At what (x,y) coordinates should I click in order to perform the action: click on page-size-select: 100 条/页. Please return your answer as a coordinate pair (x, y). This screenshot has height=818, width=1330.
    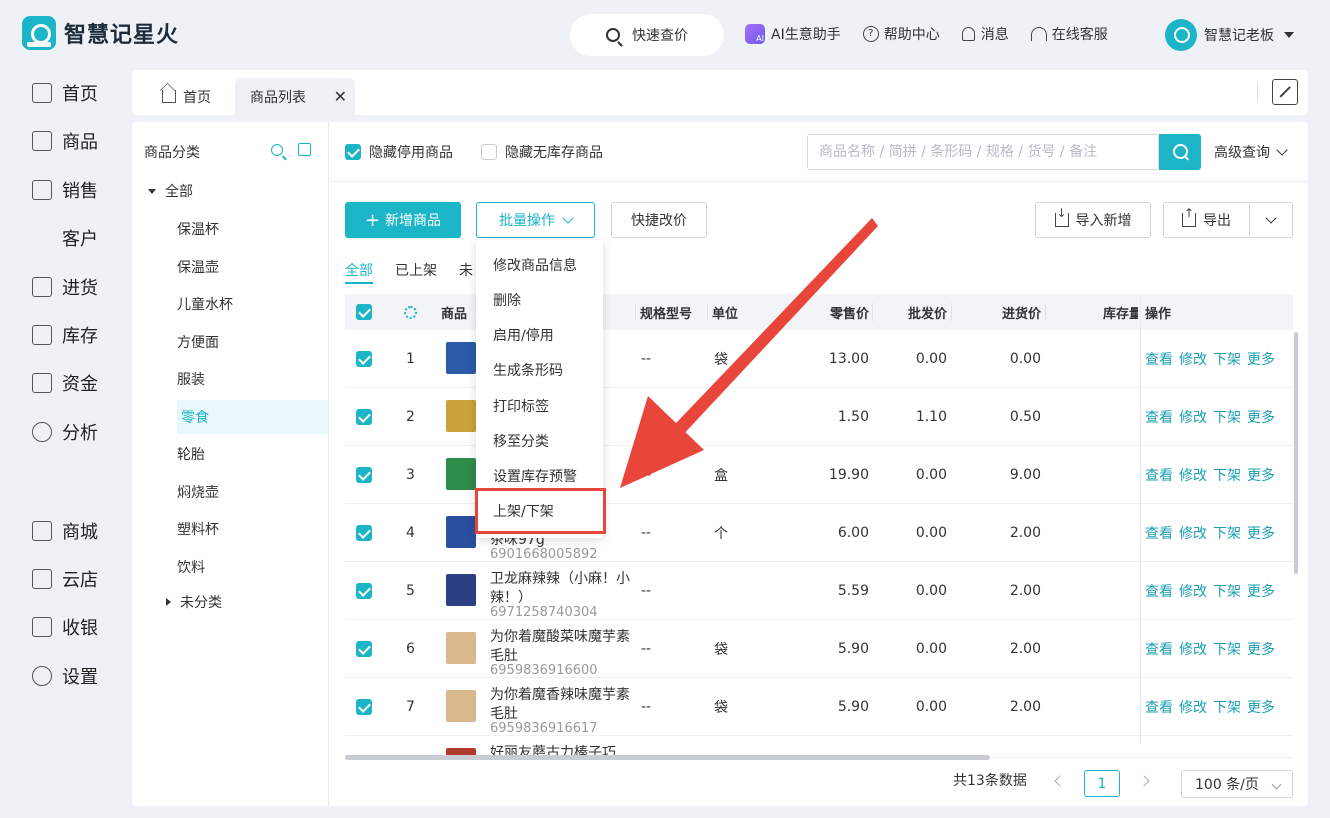
    Looking at the image, I should click on (1237, 784).